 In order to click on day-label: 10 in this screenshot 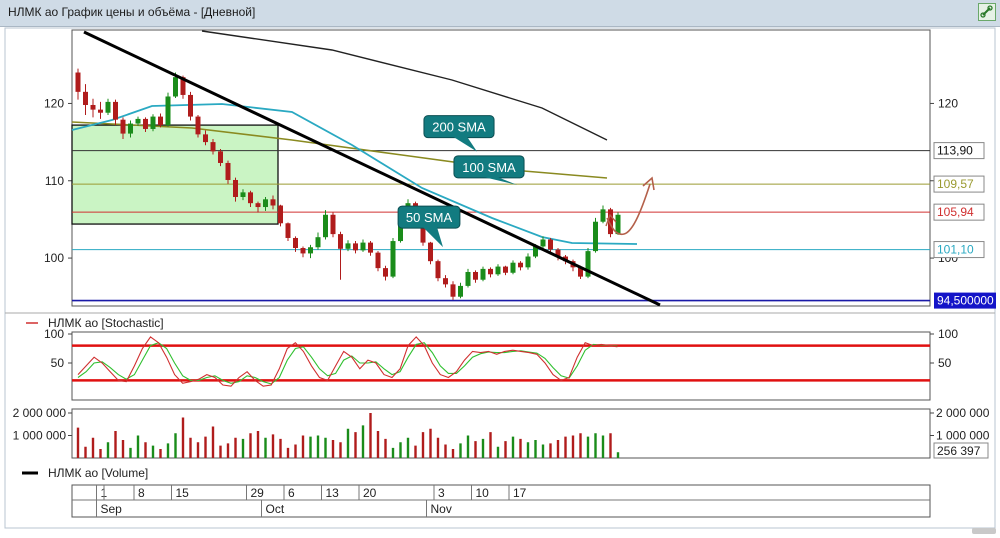, I will do `click(483, 493)`.